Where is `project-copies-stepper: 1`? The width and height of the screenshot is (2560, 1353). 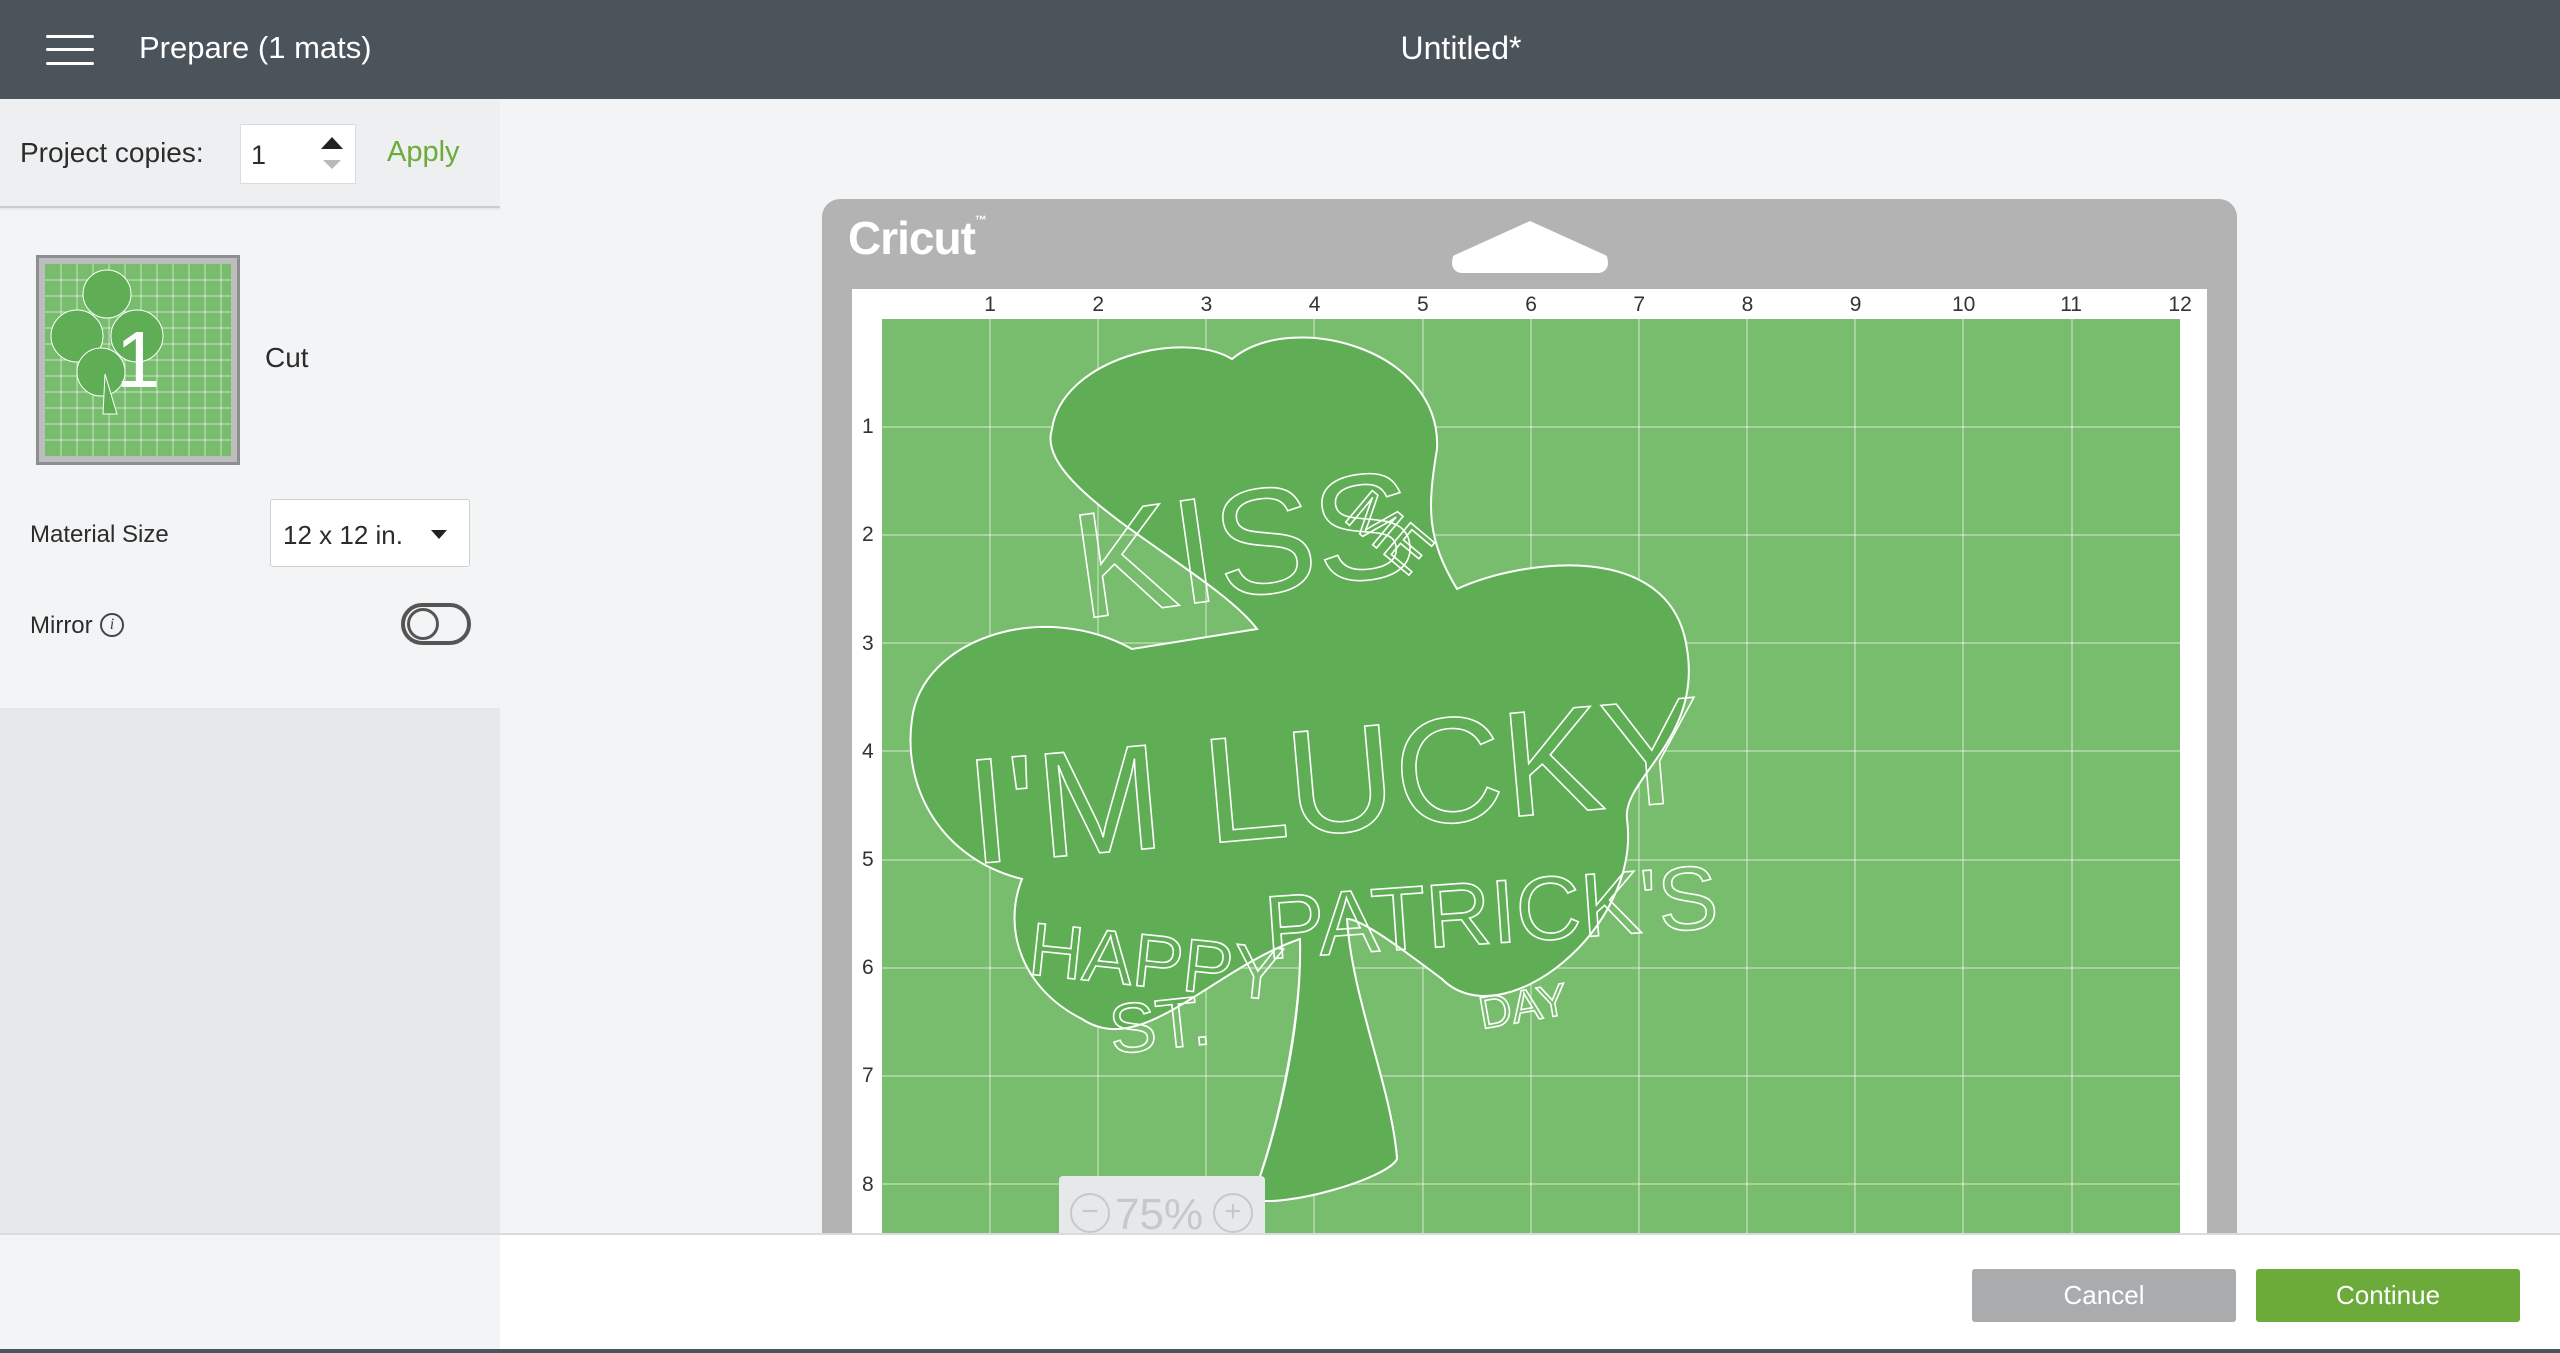
project-copies-stepper: 1 is located at coordinates (298, 154).